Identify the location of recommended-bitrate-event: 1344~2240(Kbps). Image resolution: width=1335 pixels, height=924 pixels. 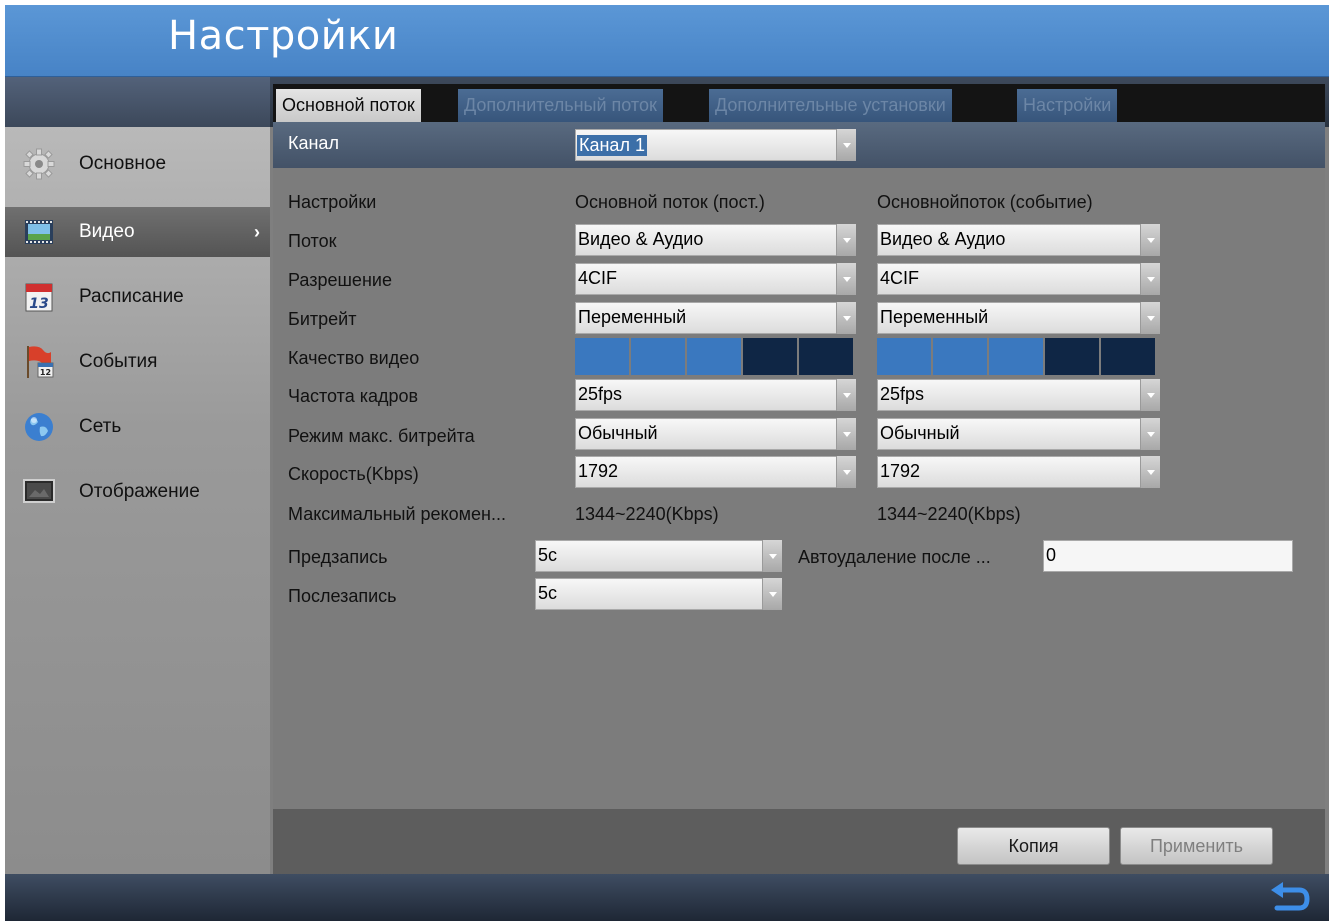
(949, 514).